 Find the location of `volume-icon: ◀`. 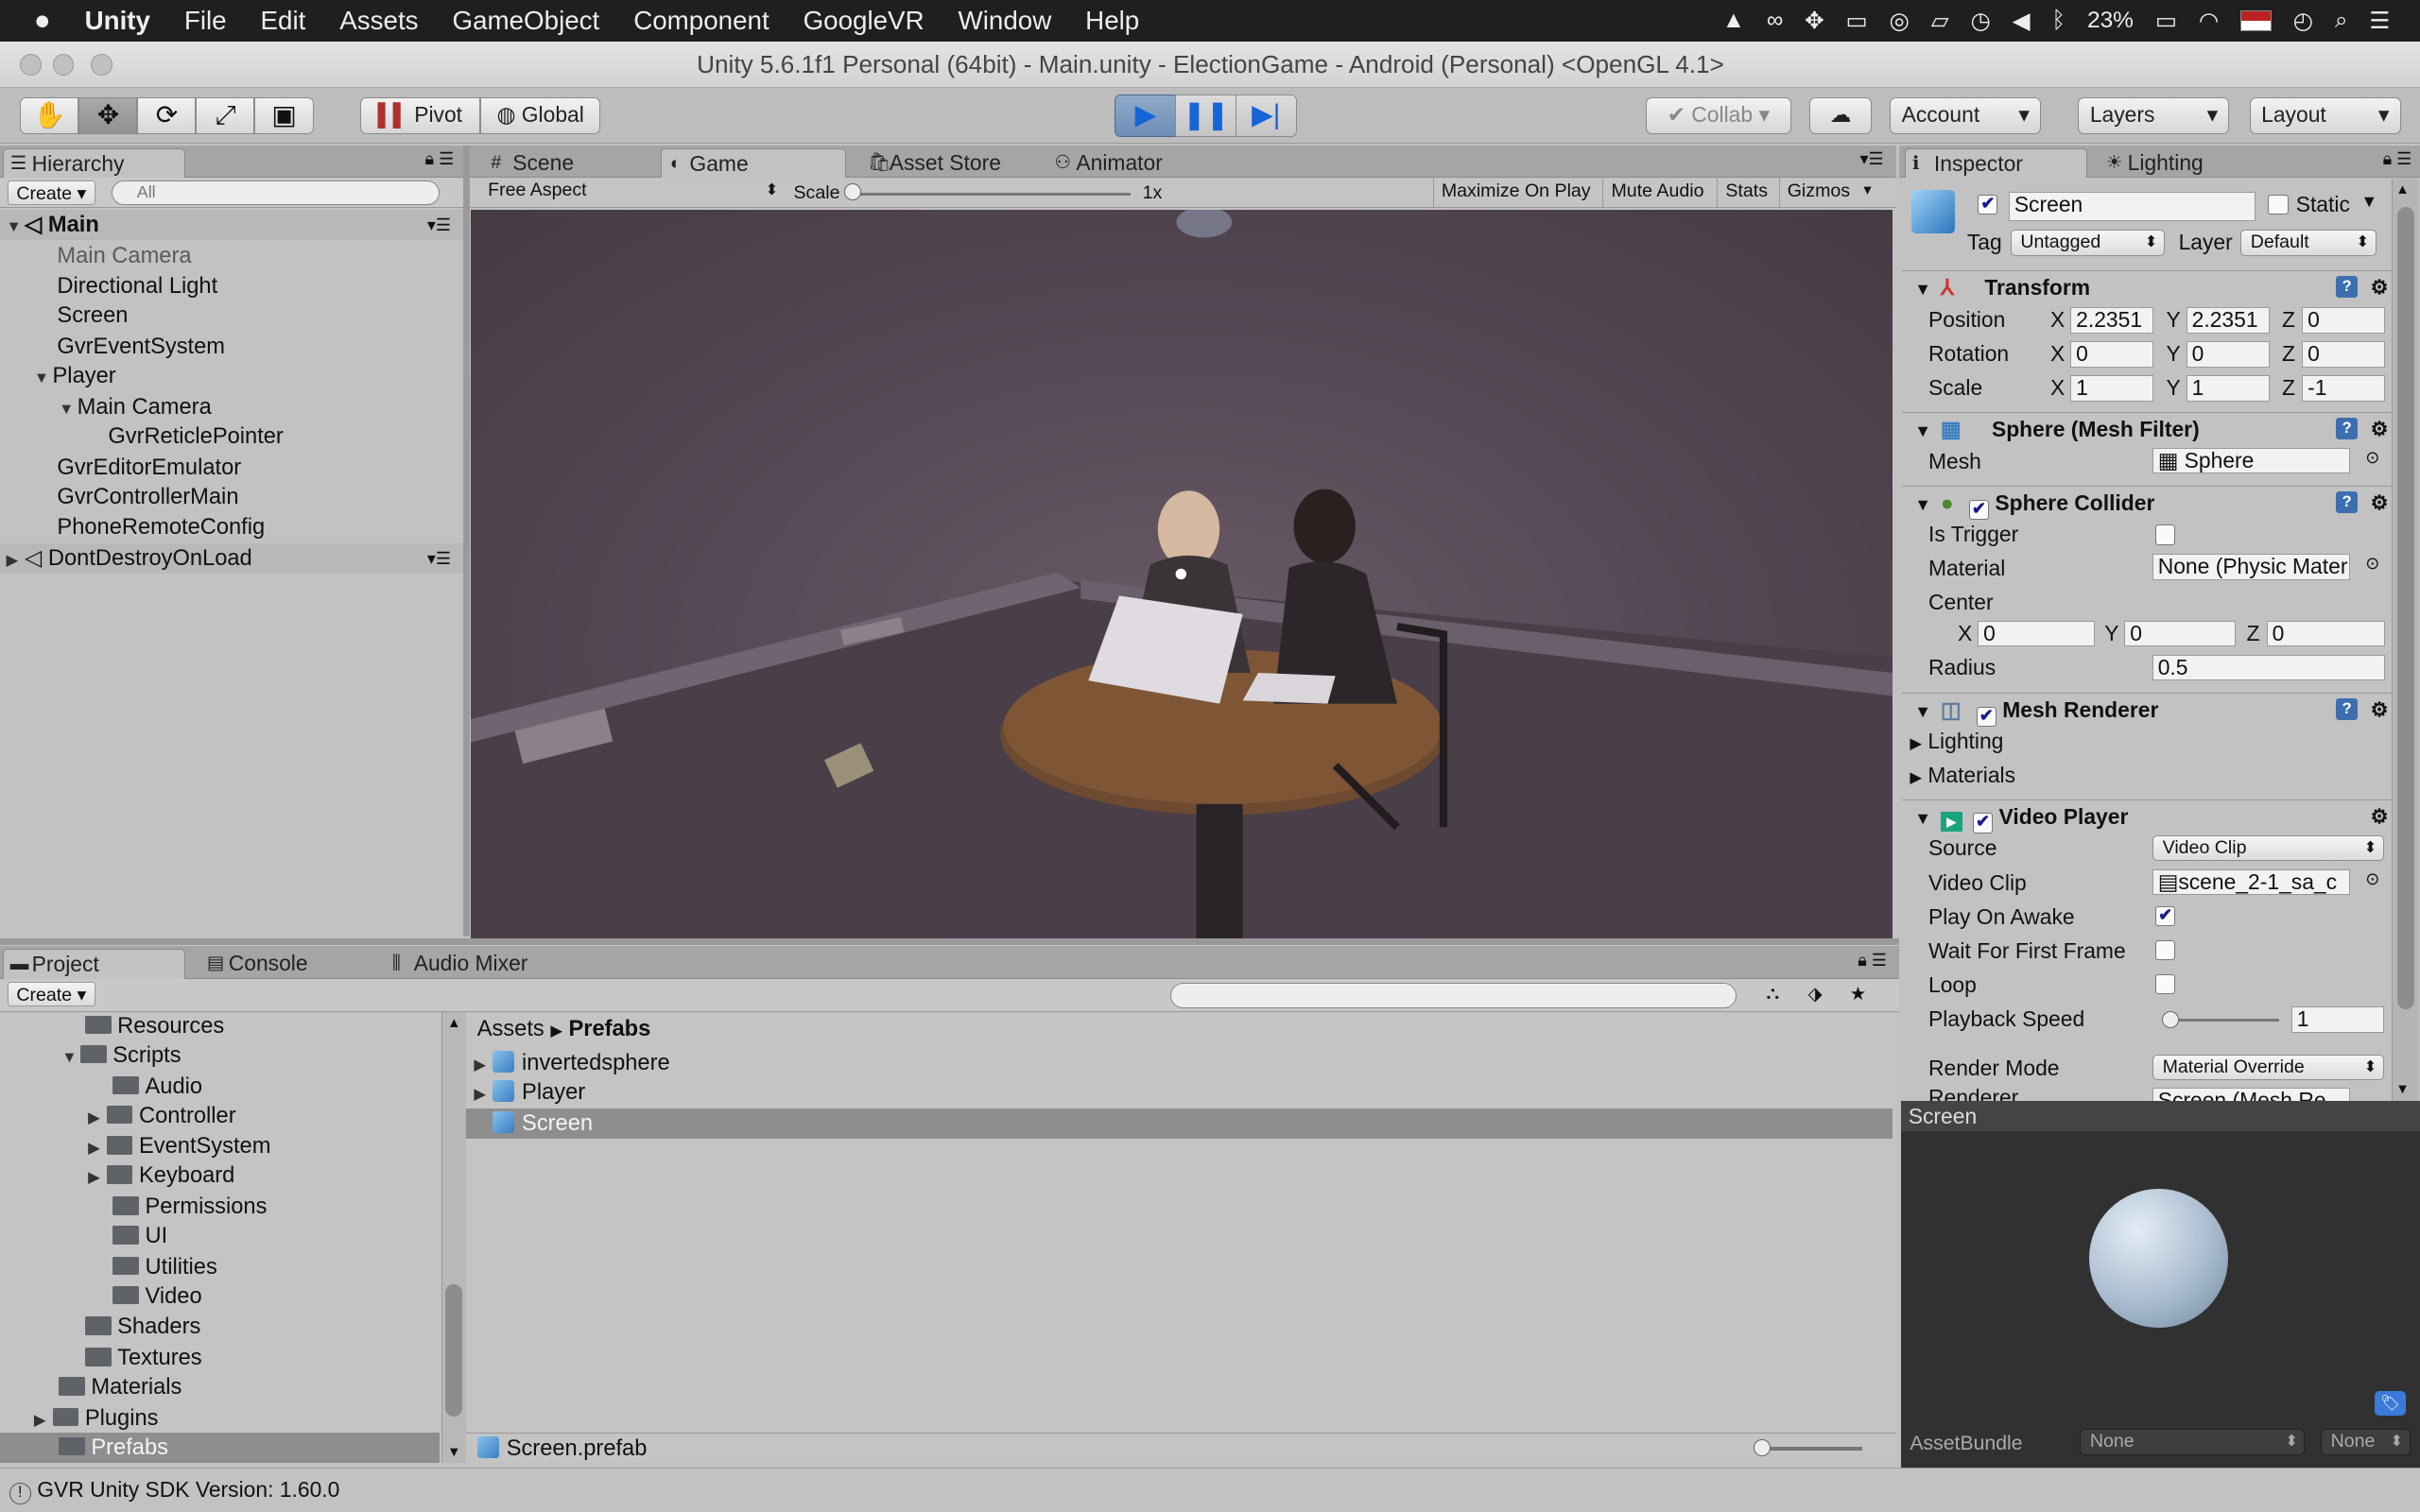

volume-icon: ◀ is located at coordinates (2022, 21).